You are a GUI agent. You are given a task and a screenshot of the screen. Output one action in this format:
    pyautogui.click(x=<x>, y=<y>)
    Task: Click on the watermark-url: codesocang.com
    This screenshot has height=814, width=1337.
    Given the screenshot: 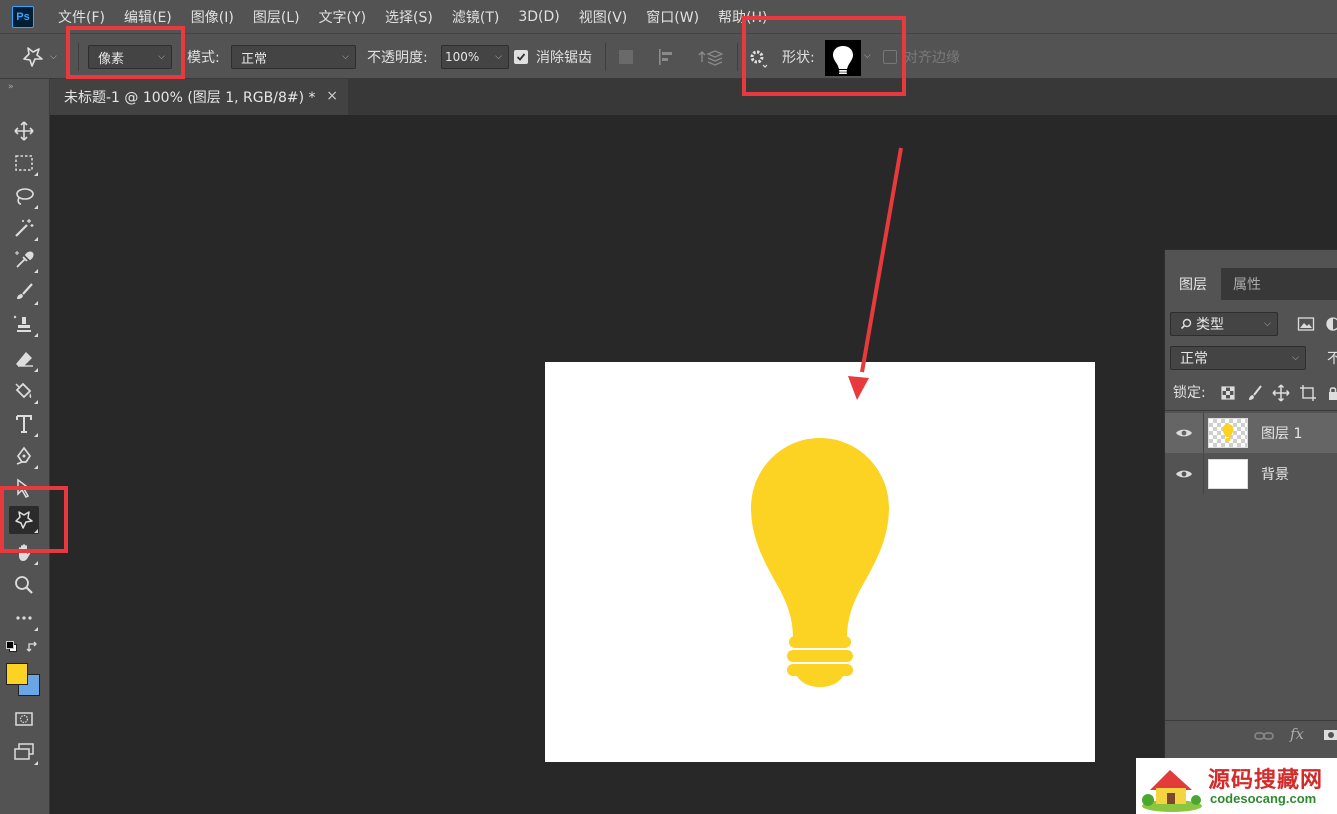 What is the action you would take?
    pyautogui.click(x=1263, y=798)
    